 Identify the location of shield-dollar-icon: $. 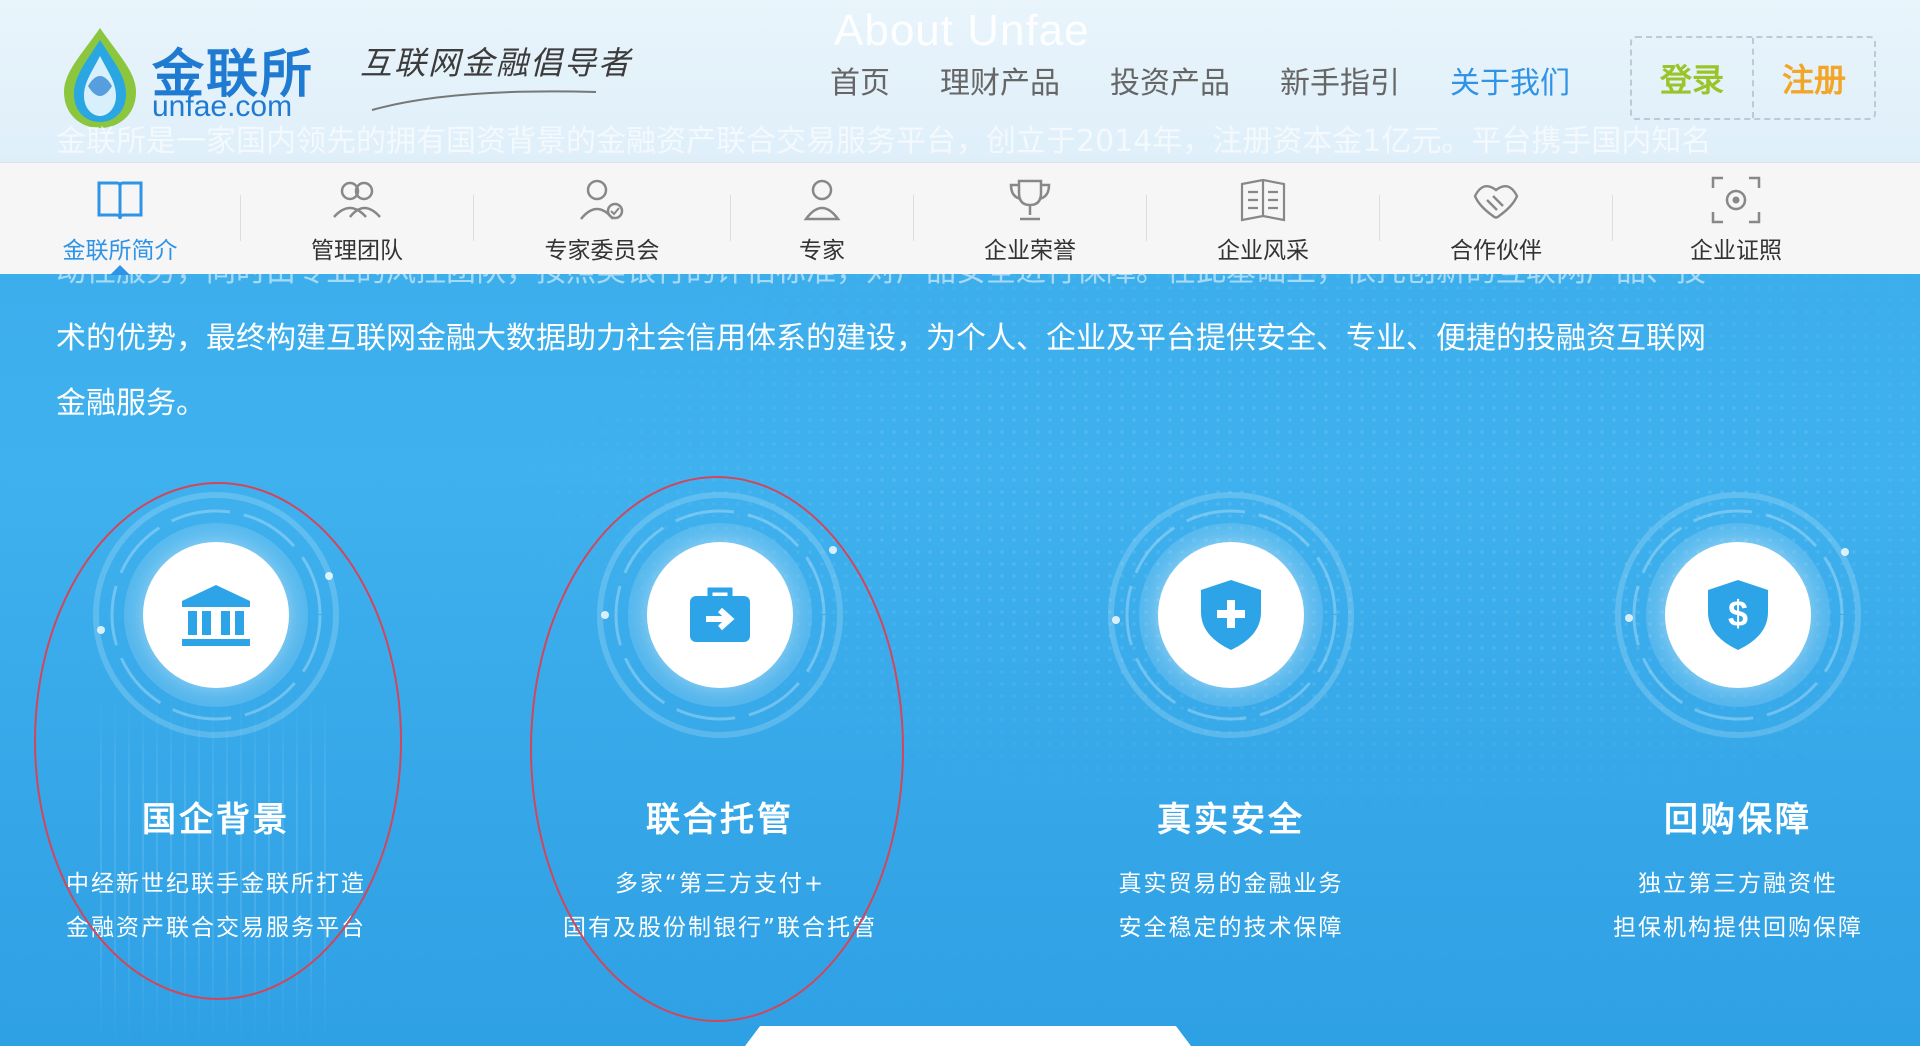
(1738, 615).